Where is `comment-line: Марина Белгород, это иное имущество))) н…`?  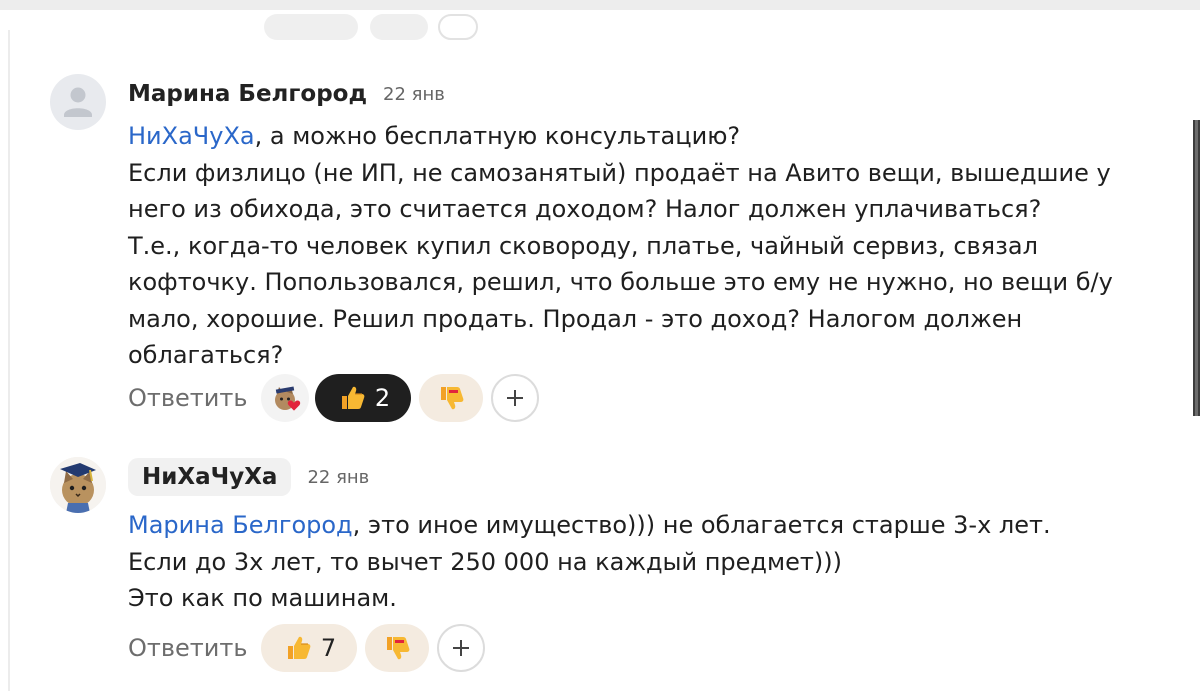 comment-line: Марина Белгород, это иное имущество))) н… is located at coordinates (633, 525).